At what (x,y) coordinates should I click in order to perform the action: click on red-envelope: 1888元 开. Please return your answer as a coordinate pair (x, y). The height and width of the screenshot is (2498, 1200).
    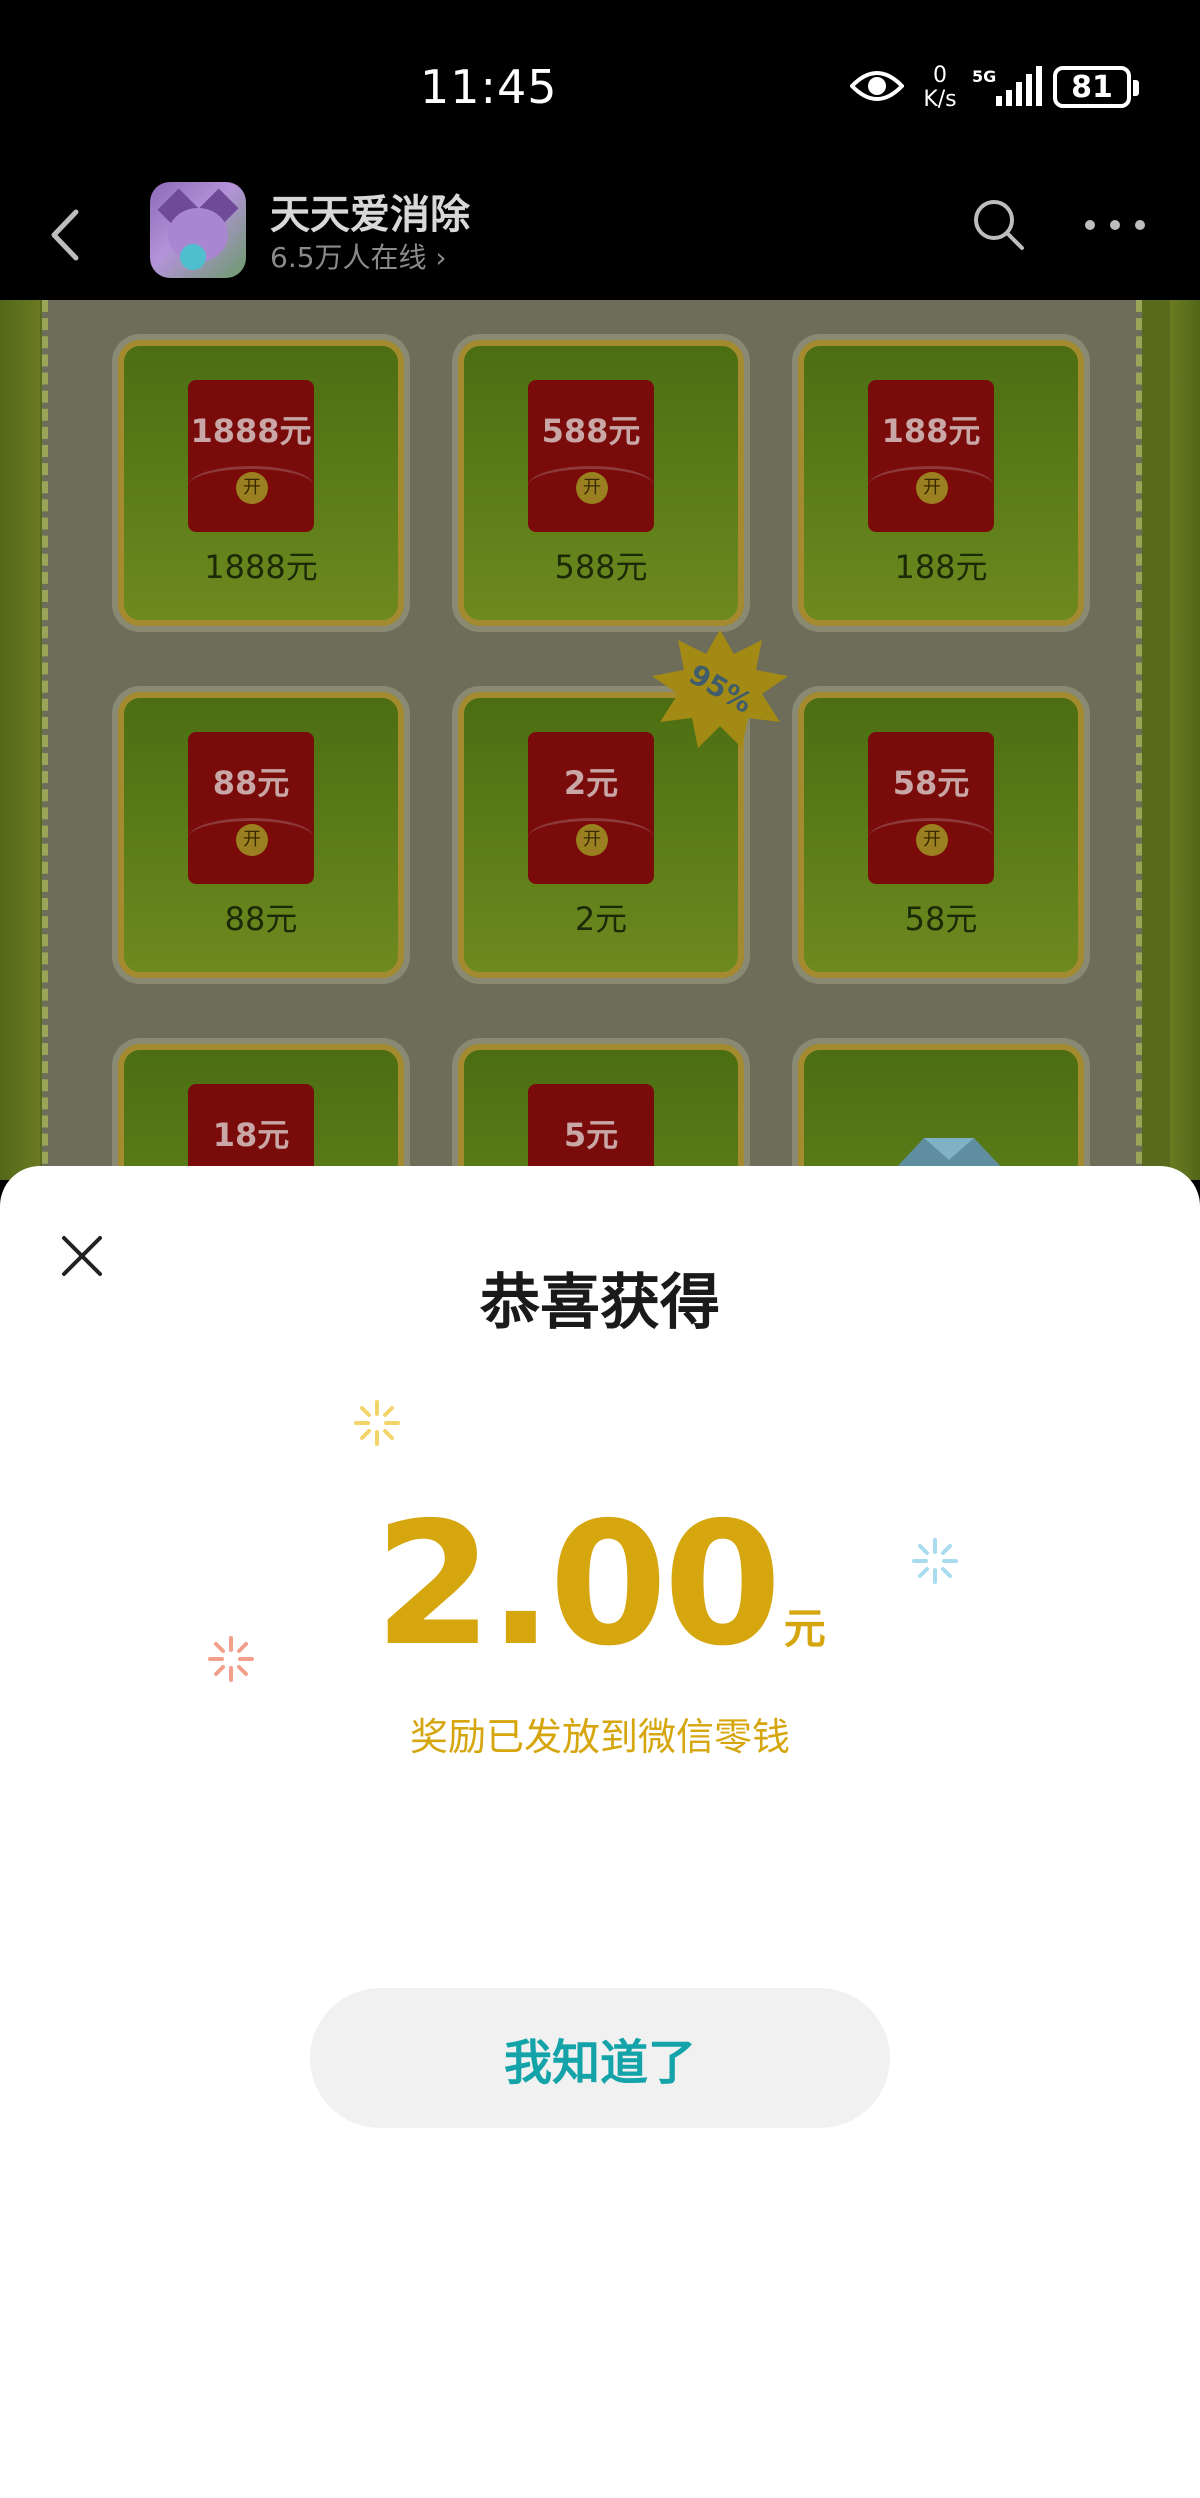
    Looking at the image, I should click on (251, 456).